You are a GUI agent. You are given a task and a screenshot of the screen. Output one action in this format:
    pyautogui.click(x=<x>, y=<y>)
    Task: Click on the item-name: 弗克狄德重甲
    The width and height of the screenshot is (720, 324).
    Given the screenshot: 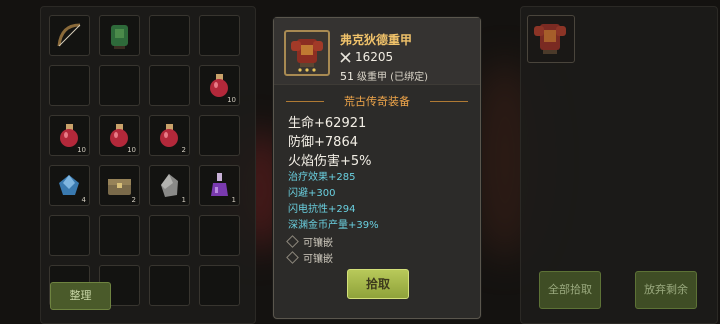 What is the action you would take?
    pyautogui.click(x=376, y=40)
    